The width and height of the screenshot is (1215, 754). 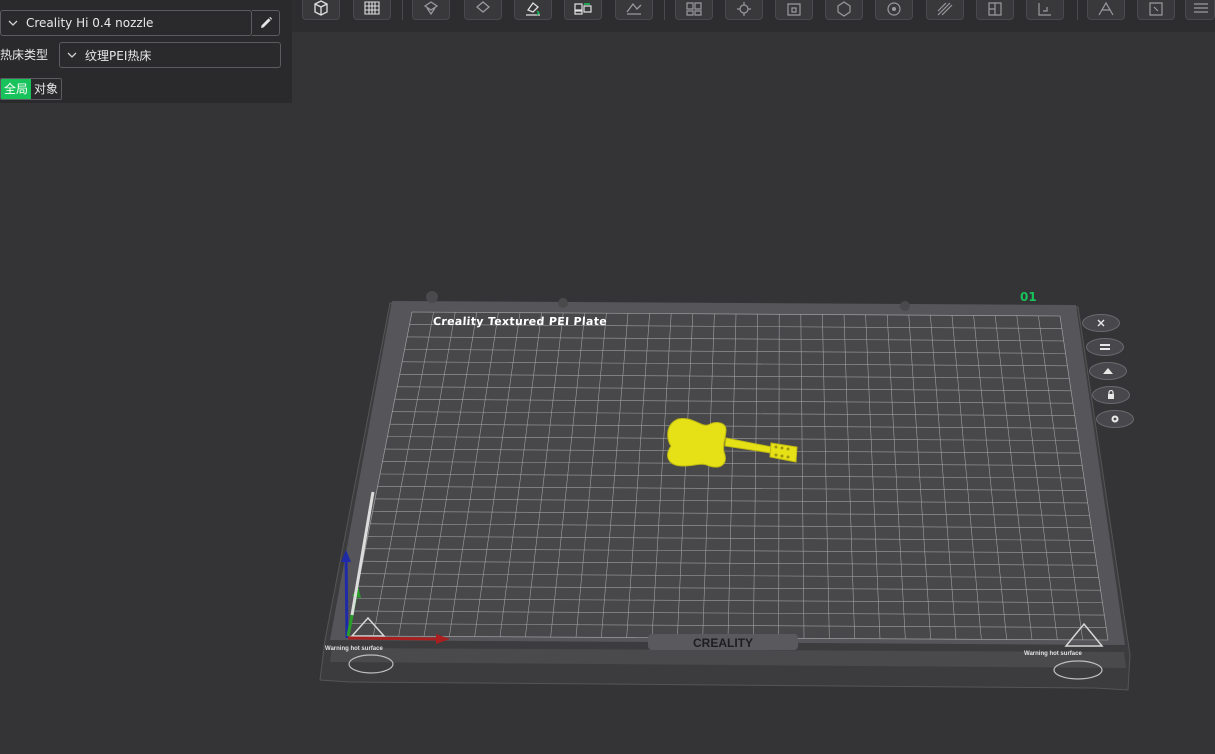 I want to click on assemble-icon, so click(x=744, y=9).